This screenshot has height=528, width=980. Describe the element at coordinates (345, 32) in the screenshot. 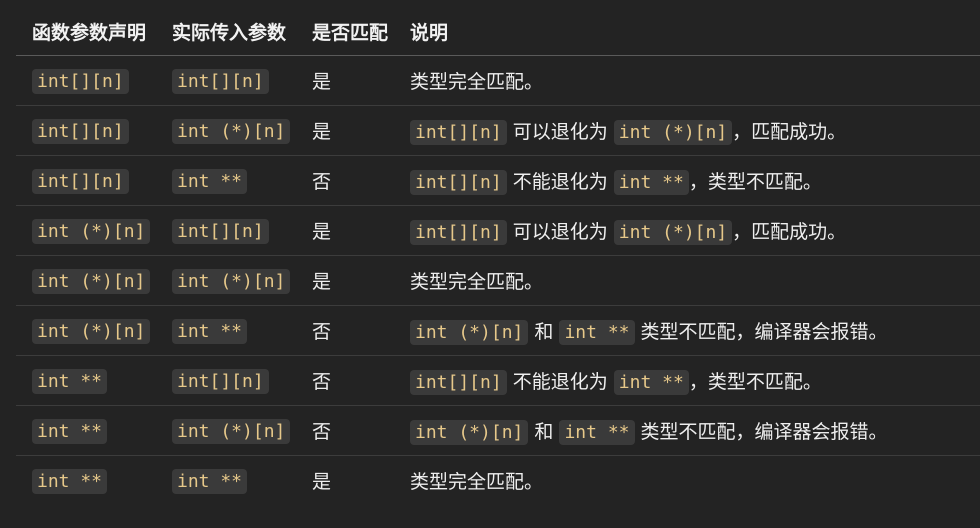

I see `header-match: 是否匹配` at that location.